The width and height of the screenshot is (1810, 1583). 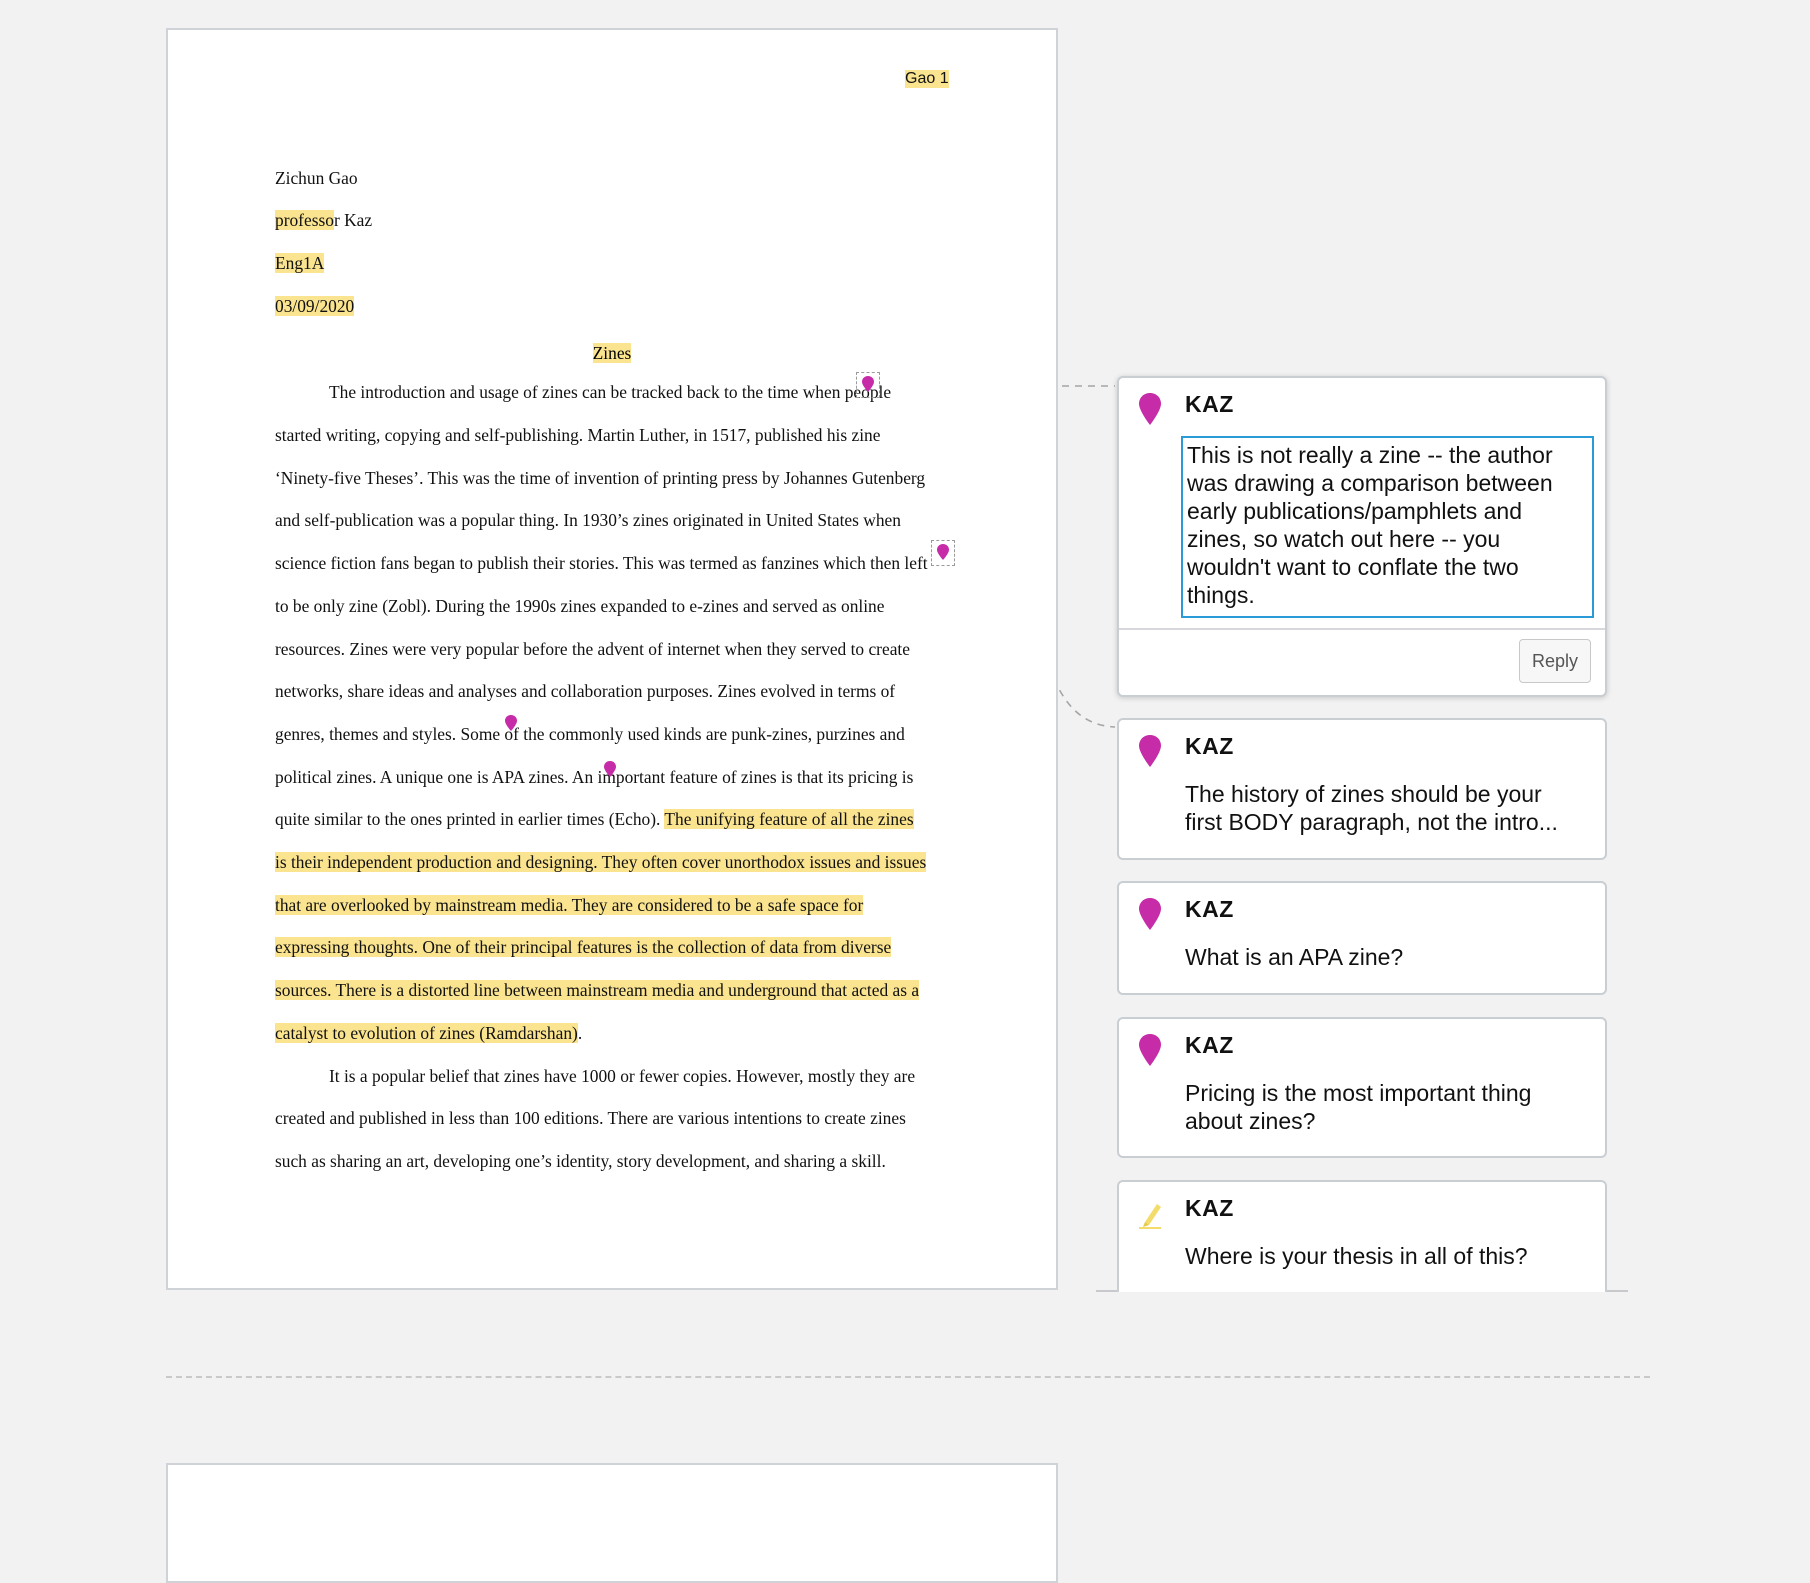 What do you see at coordinates (304, 220) in the screenshot?
I see `professor-highlight: professo` at bounding box center [304, 220].